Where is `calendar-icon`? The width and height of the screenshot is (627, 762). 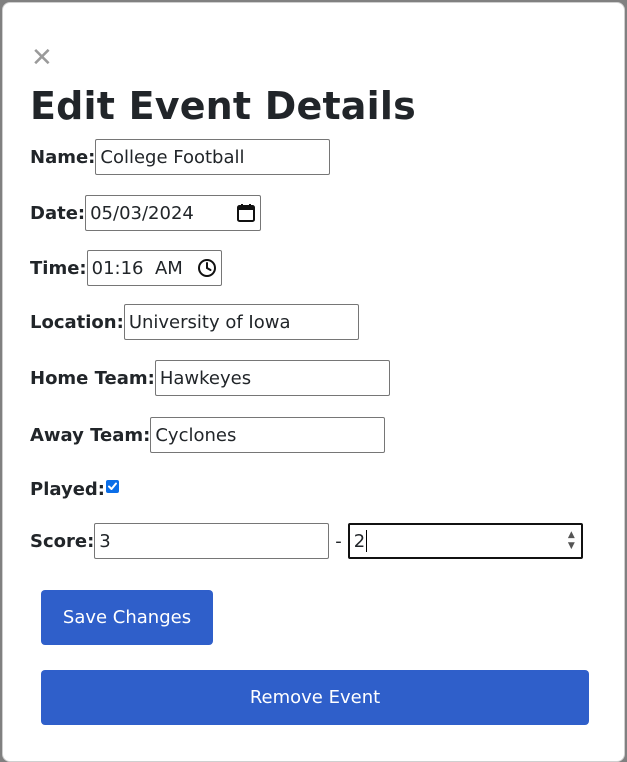 calendar-icon is located at coordinates (246, 213).